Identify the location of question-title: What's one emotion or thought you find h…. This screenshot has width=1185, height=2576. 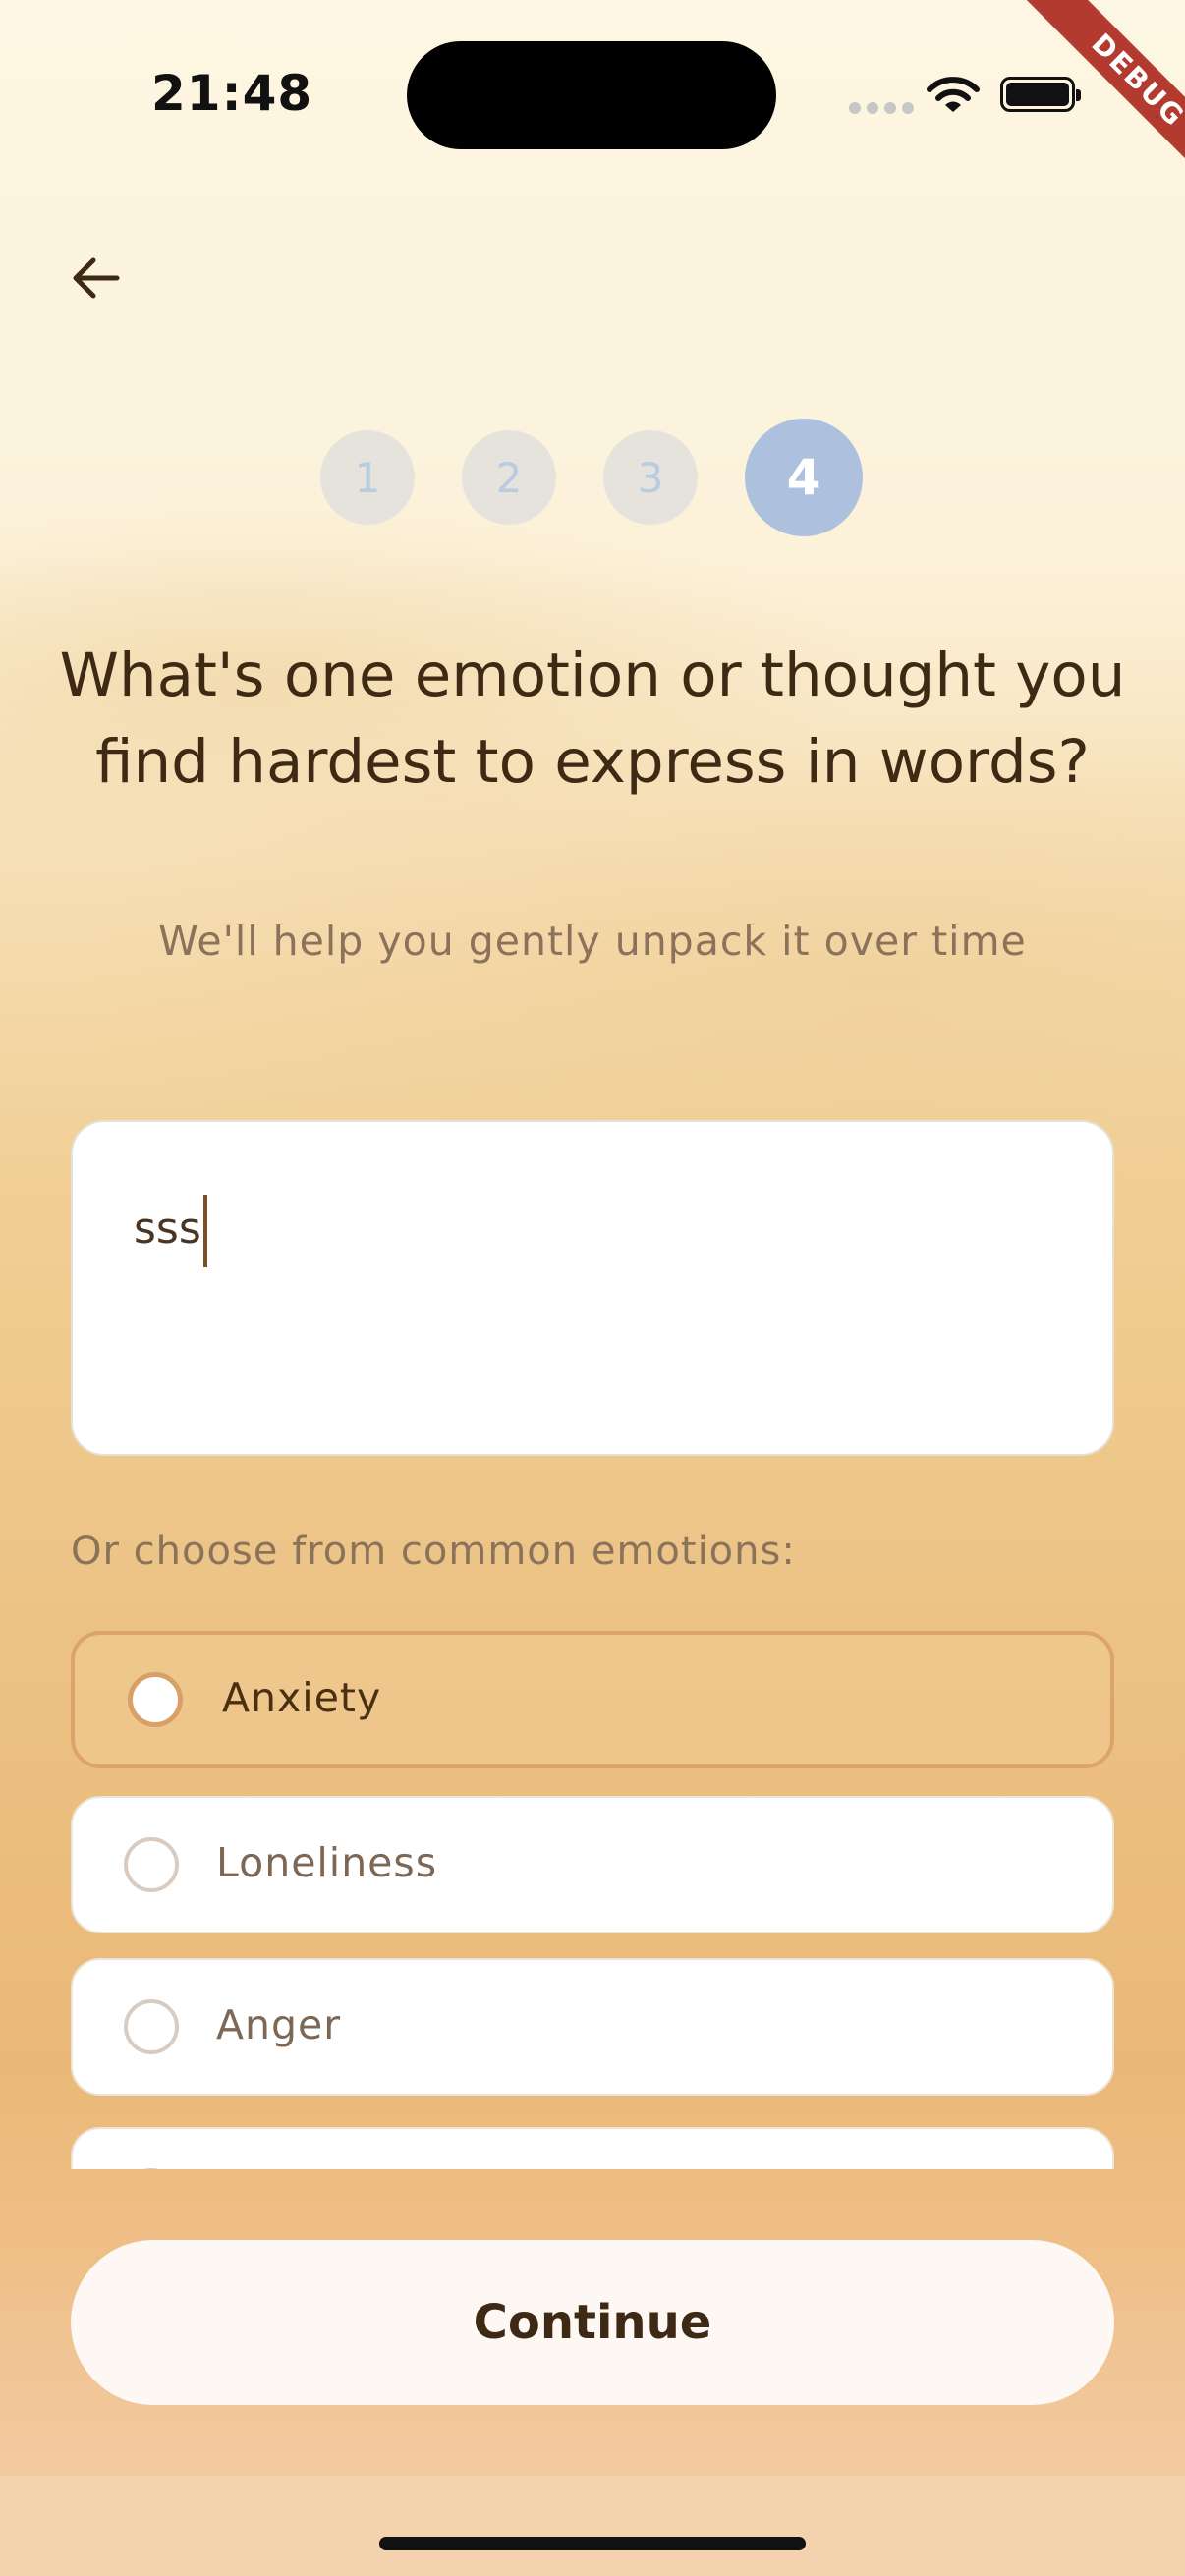
(592, 719).